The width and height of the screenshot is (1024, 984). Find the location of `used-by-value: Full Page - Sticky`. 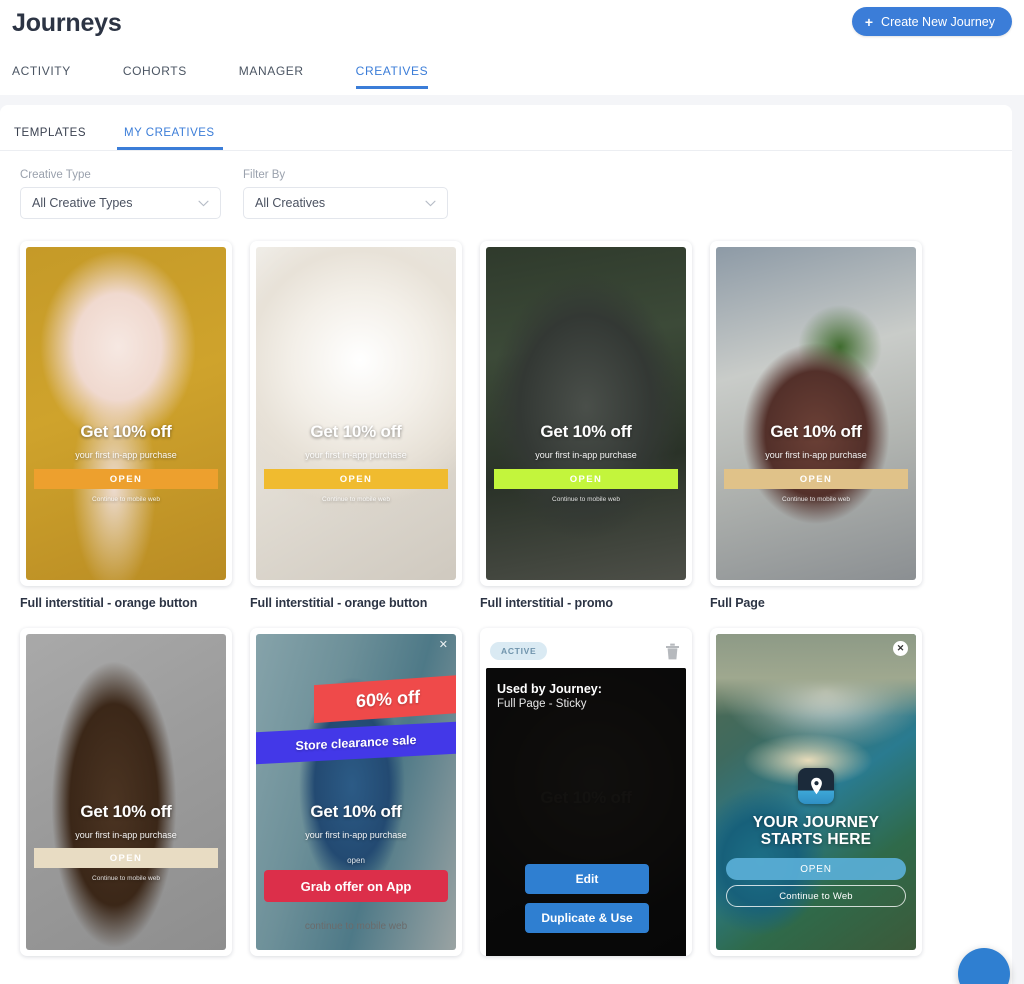

used-by-value: Full Page - Sticky is located at coordinates (542, 704).